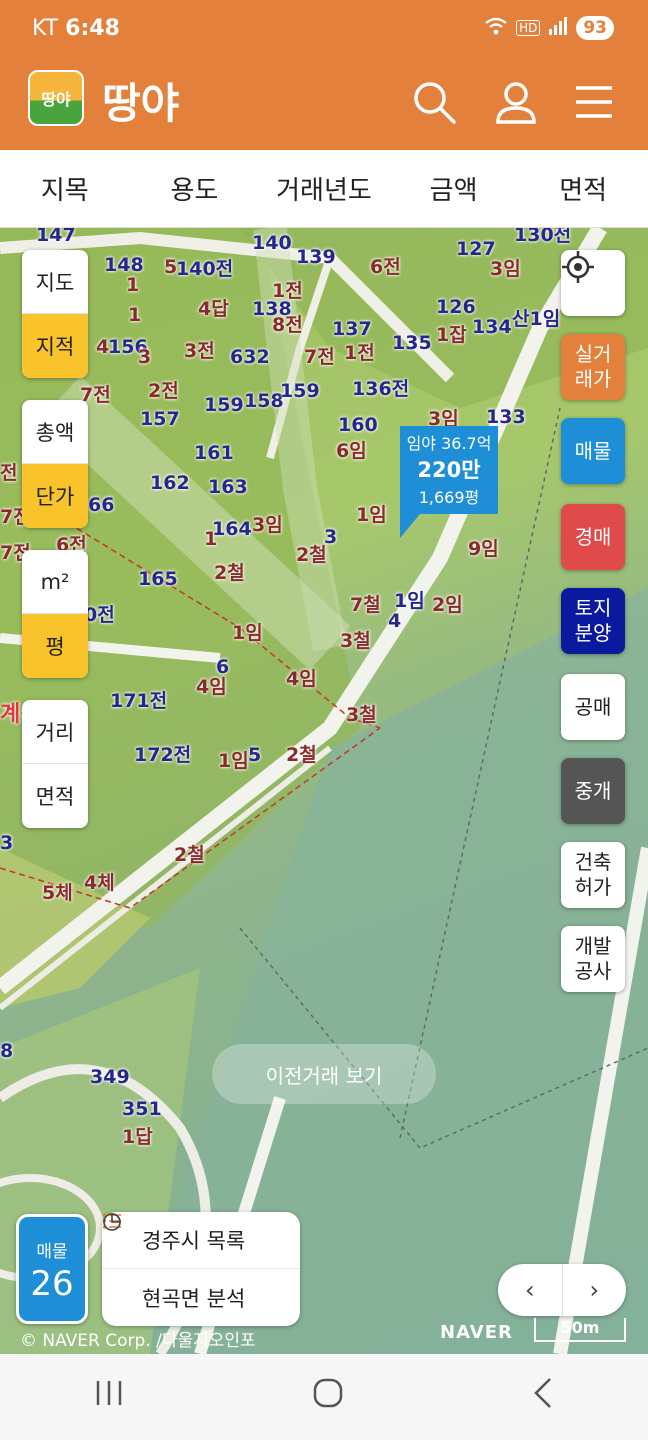 Image resolution: width=648 pixels, height=1440 pixels. Describe the element at coordinates (194, 1241) in the screenshot. I see `city-list-label: 경주시 목록` at that location.